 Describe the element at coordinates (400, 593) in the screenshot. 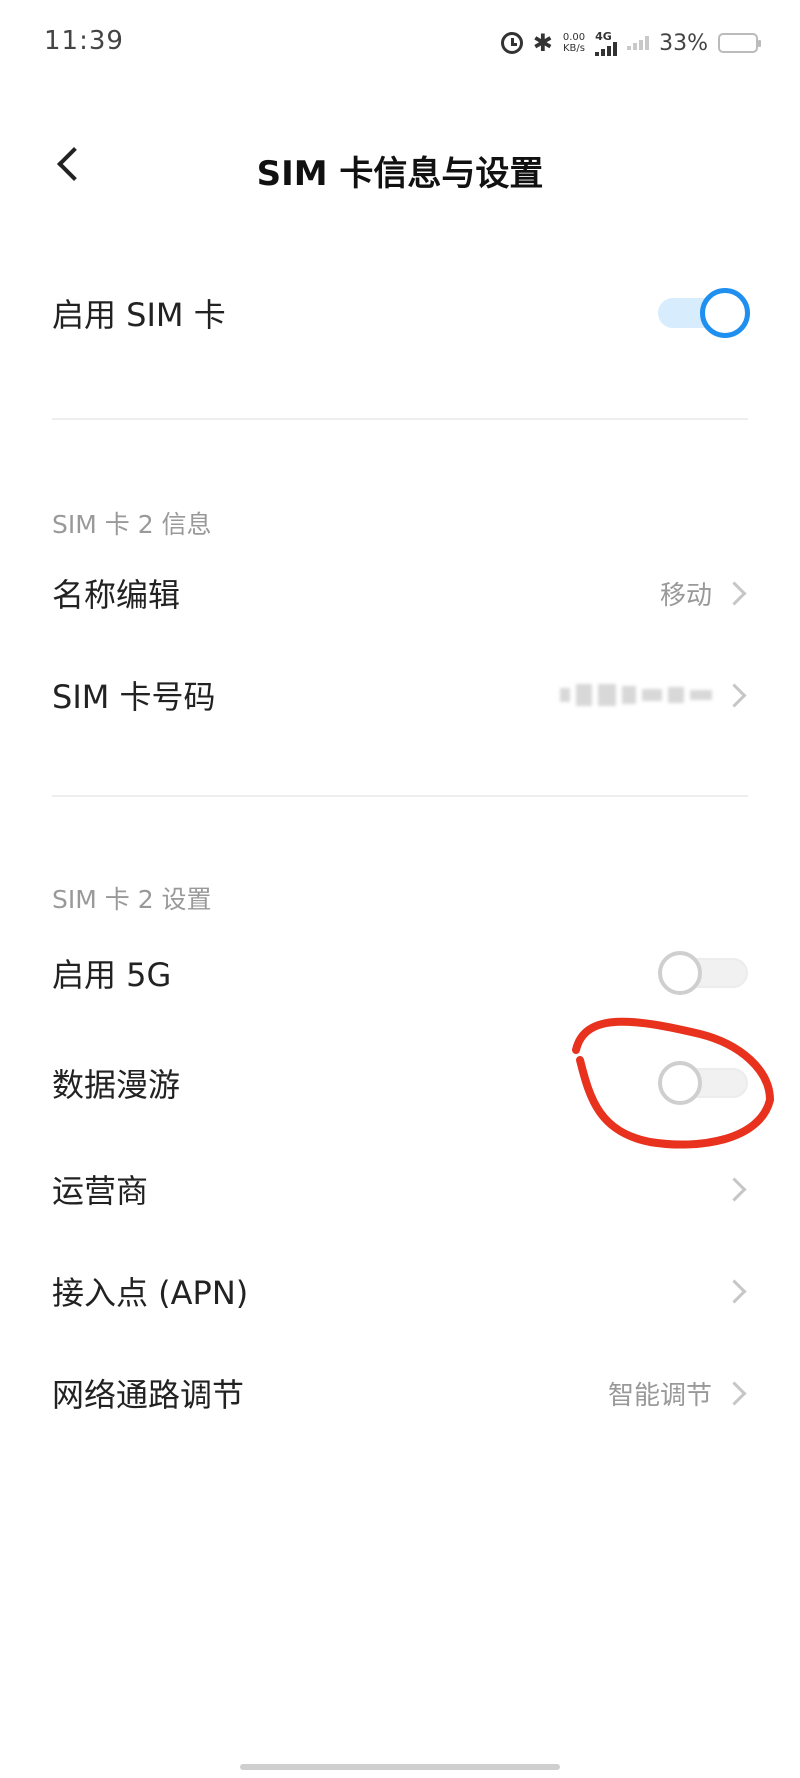

I see `name-edit-row: 名称编辑 移动` at that location.